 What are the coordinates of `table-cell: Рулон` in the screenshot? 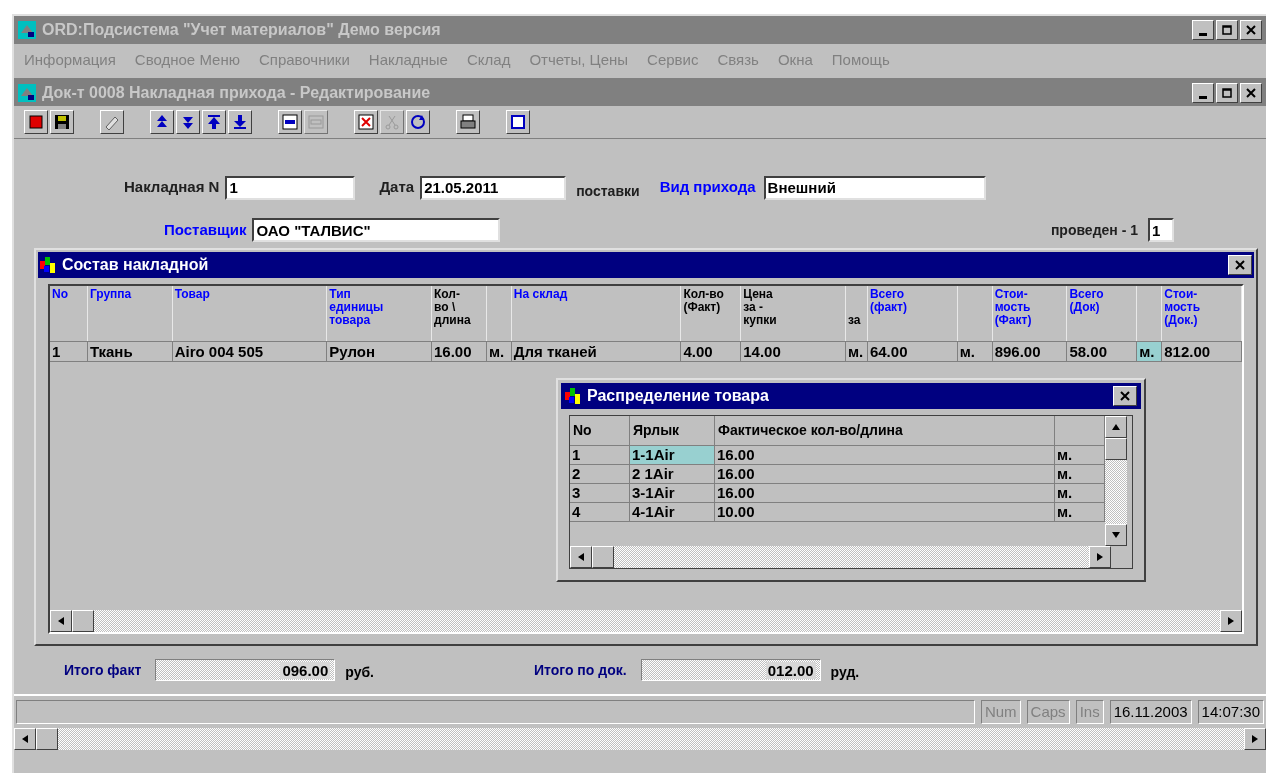 It's located at (379, 351).